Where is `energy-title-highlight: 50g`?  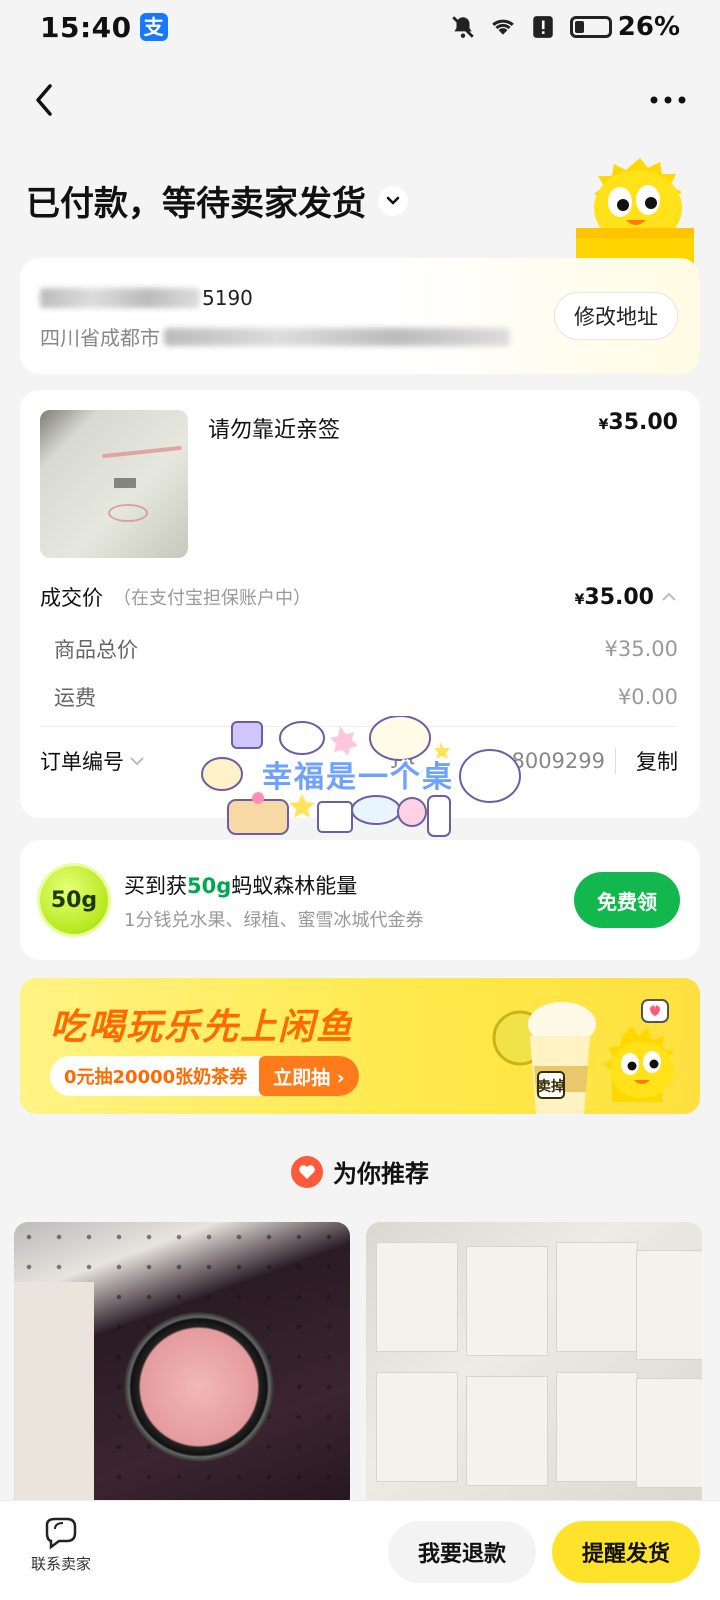
energy-title-highlight: 50g is located at coordinates (209, 886).